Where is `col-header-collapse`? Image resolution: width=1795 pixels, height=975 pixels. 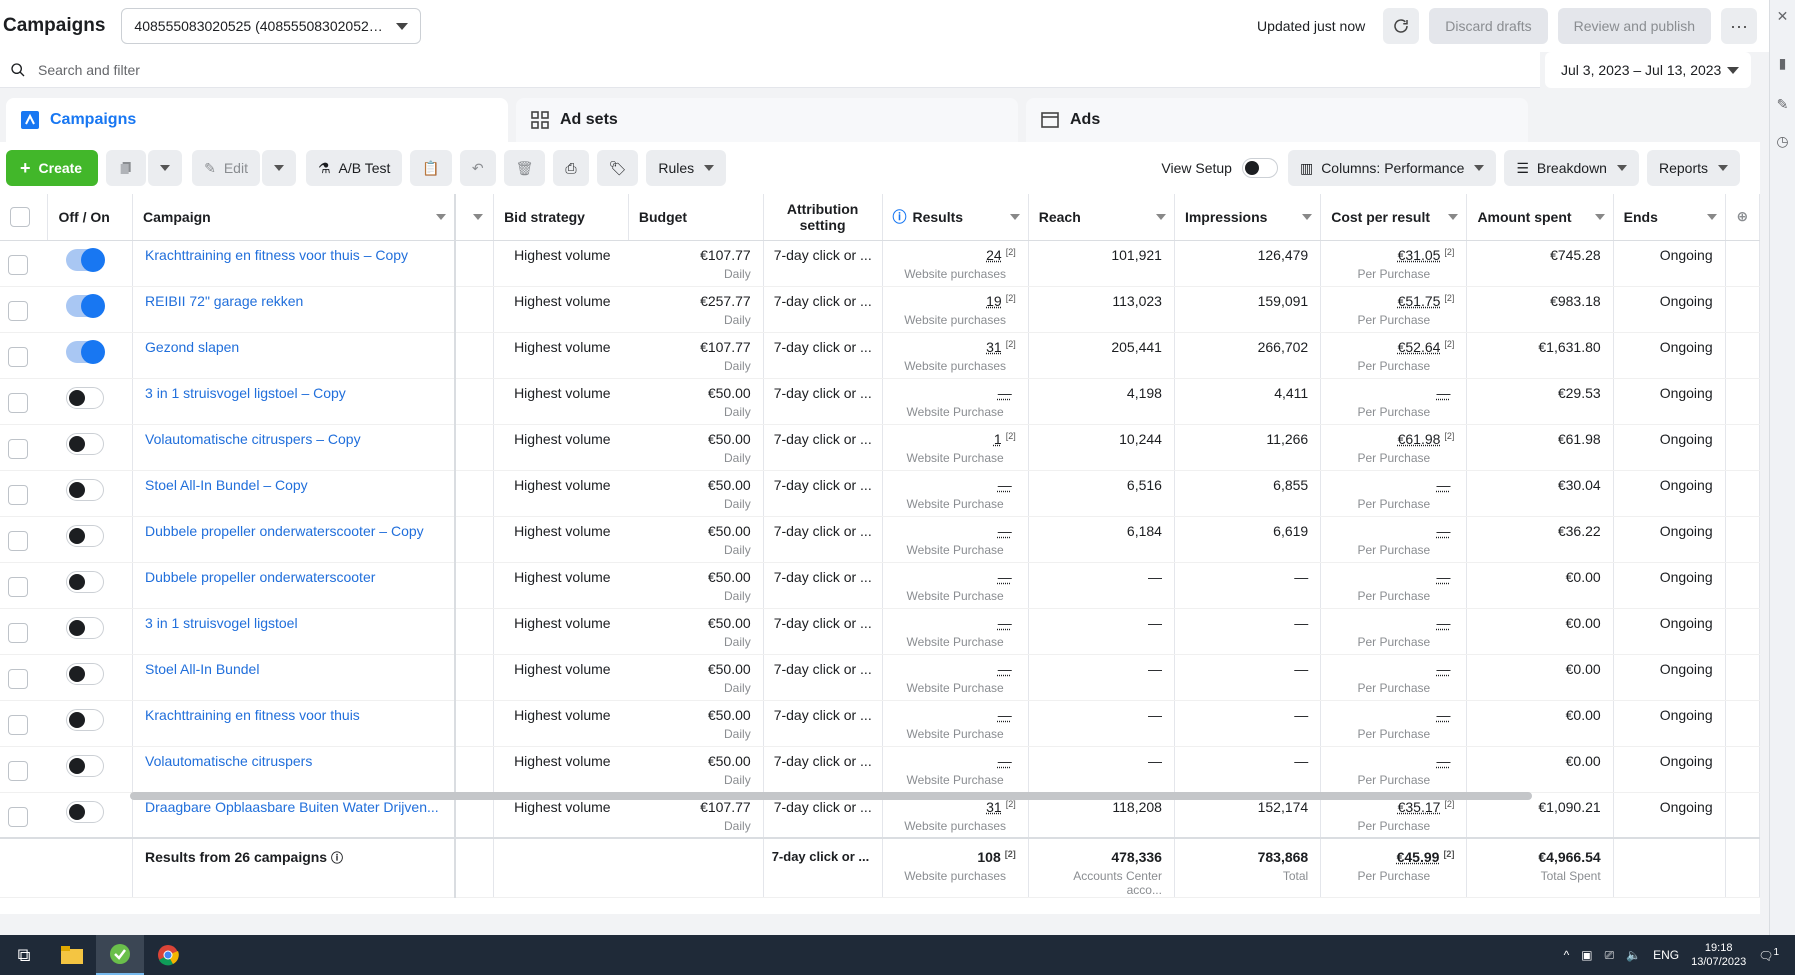 col-header-collapse is located at coordinates (474, 217).